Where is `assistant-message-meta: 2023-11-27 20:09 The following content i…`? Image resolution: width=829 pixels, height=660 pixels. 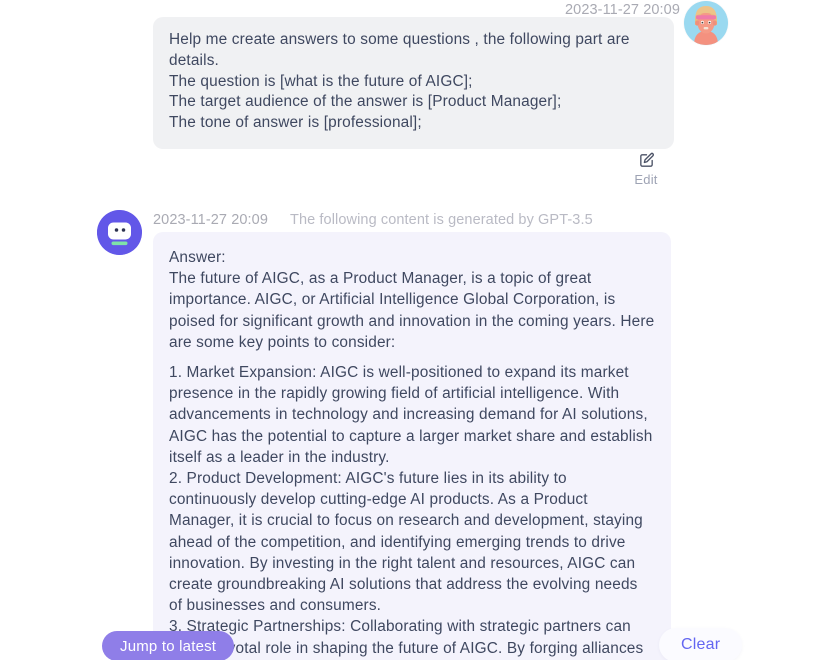 assistant-message-meta: 2023-11-27 20:09 The following content i… is located at coordinates (373, 220).